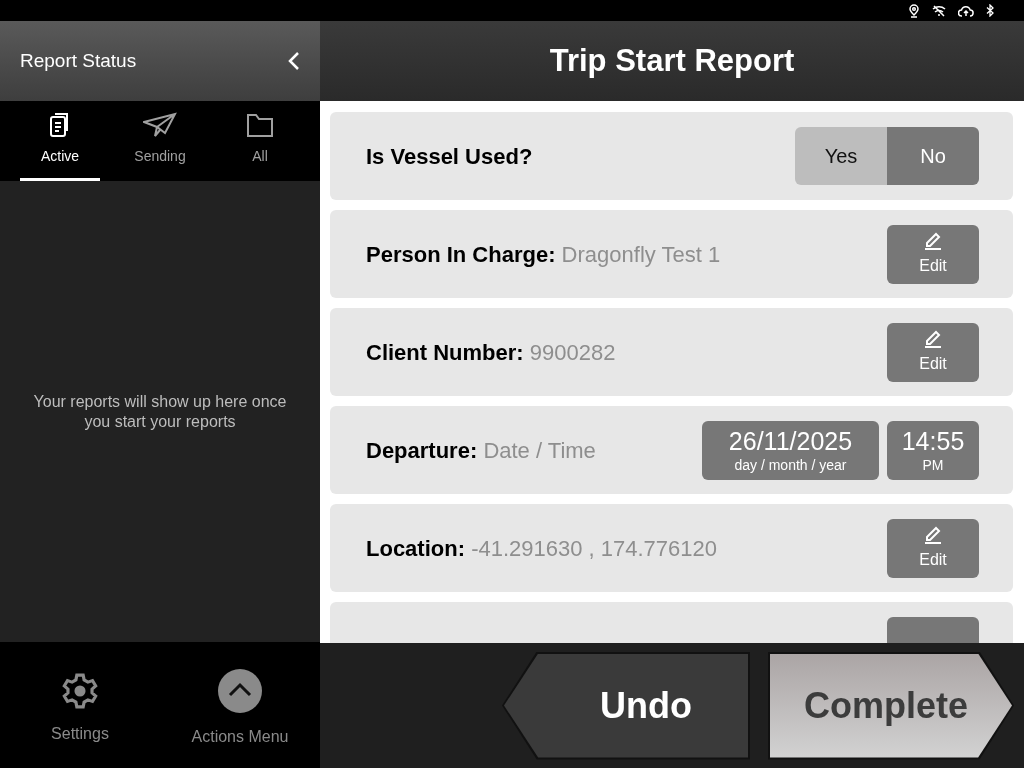 The image size is (1024, 768). Describe the element at coordinates (481, 450) in the screenshot. I see `field-label: Departure: Date / Time` at that location.